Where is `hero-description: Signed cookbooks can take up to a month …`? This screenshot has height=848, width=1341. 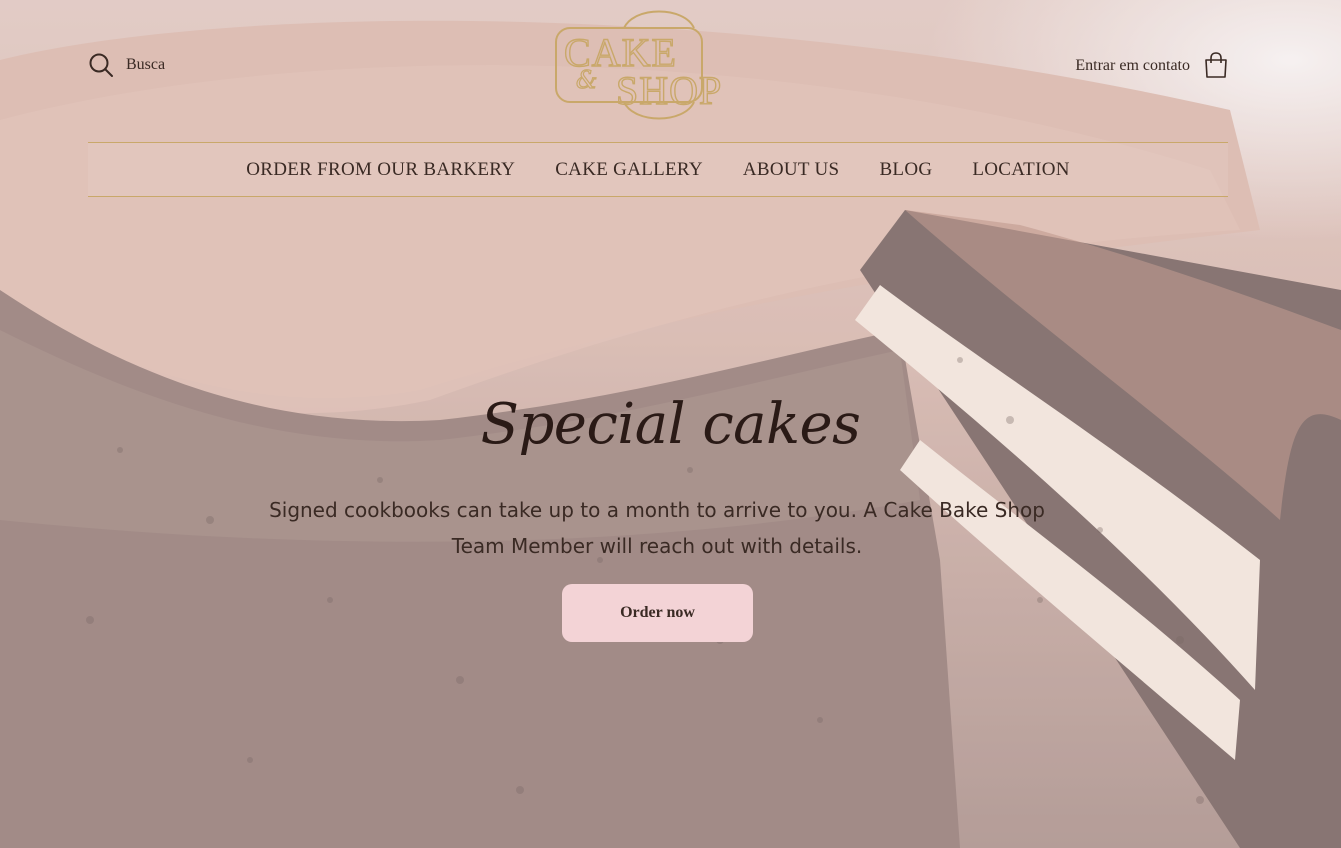
hero-description: Signed cookbooks can take up to a month … is located at coordinates (657, 528).